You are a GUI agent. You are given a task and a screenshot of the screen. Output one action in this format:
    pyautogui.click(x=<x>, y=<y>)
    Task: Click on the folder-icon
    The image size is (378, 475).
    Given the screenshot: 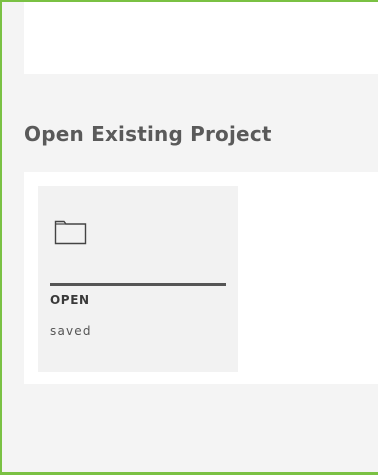 What is the action you would take?
    pyautogui.click(x=71, y=232)
    